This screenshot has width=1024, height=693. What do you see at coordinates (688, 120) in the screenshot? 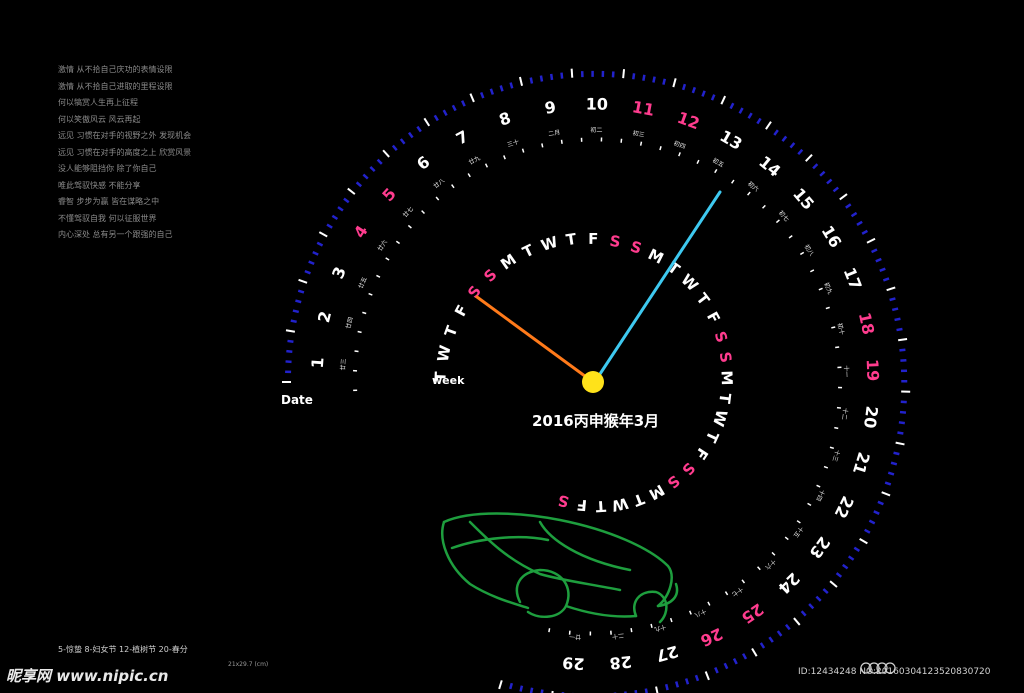
I see `day-number: 12` at bounding box center [688, 120].